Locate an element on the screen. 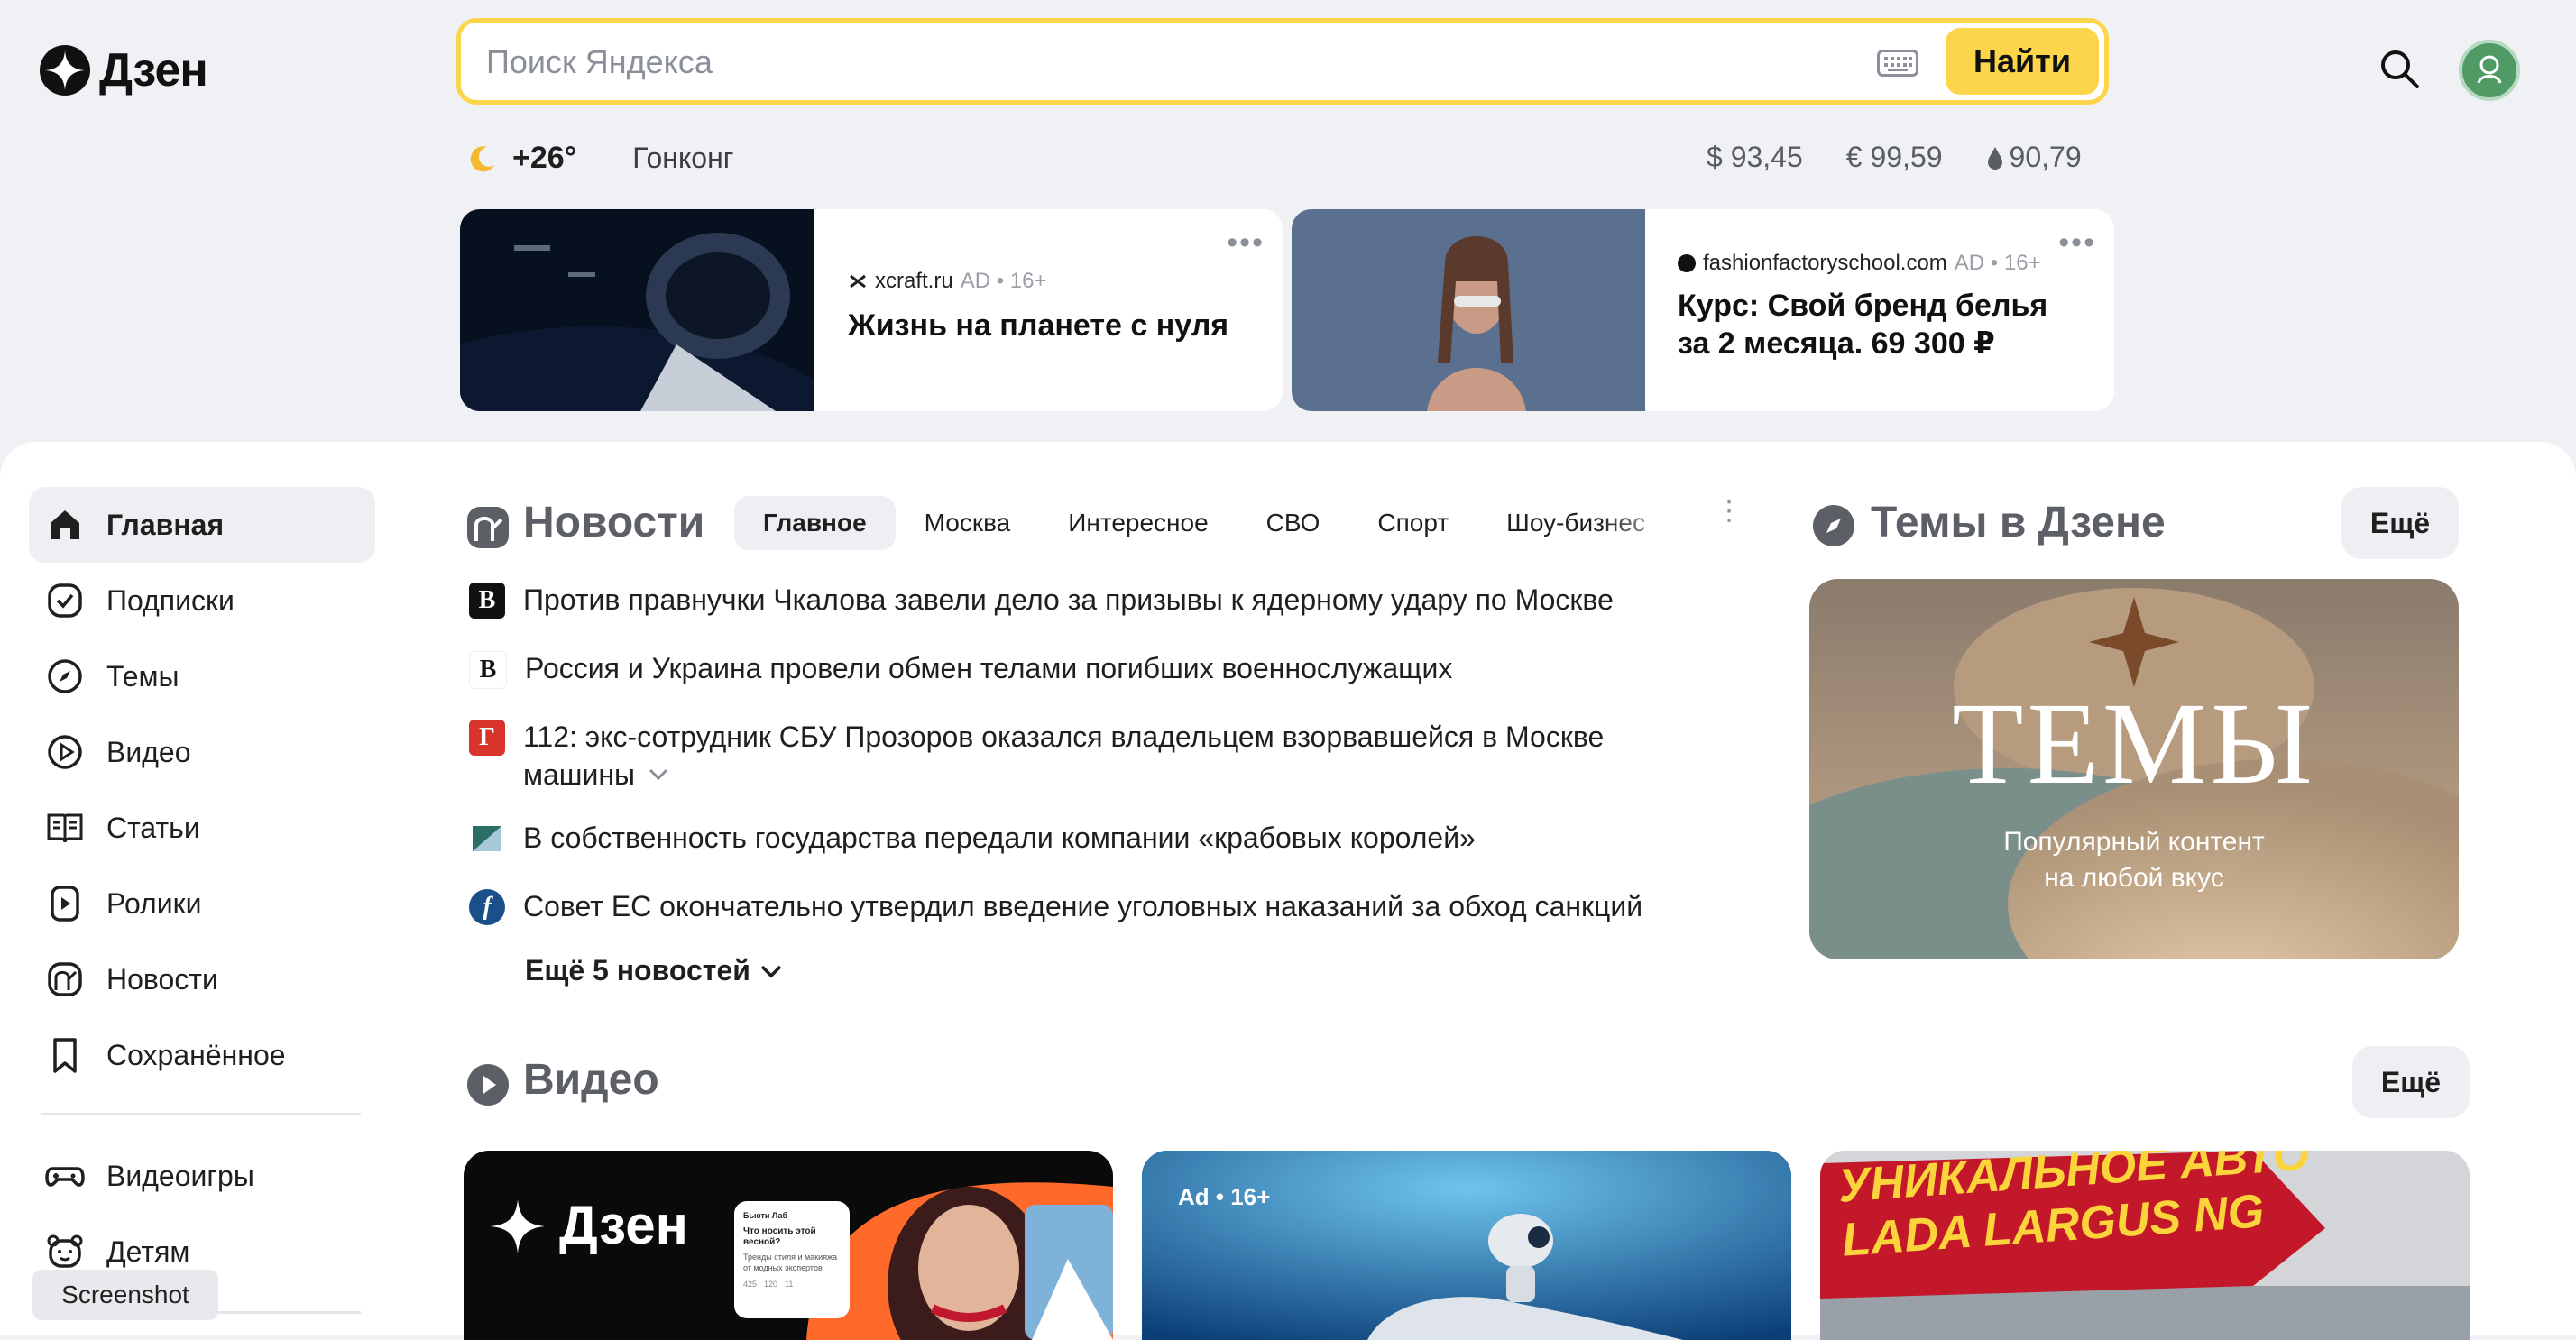 The width and height of the screenshot is (2576, 1340). dzen-logo-icon is located at coordinates (65, 70).